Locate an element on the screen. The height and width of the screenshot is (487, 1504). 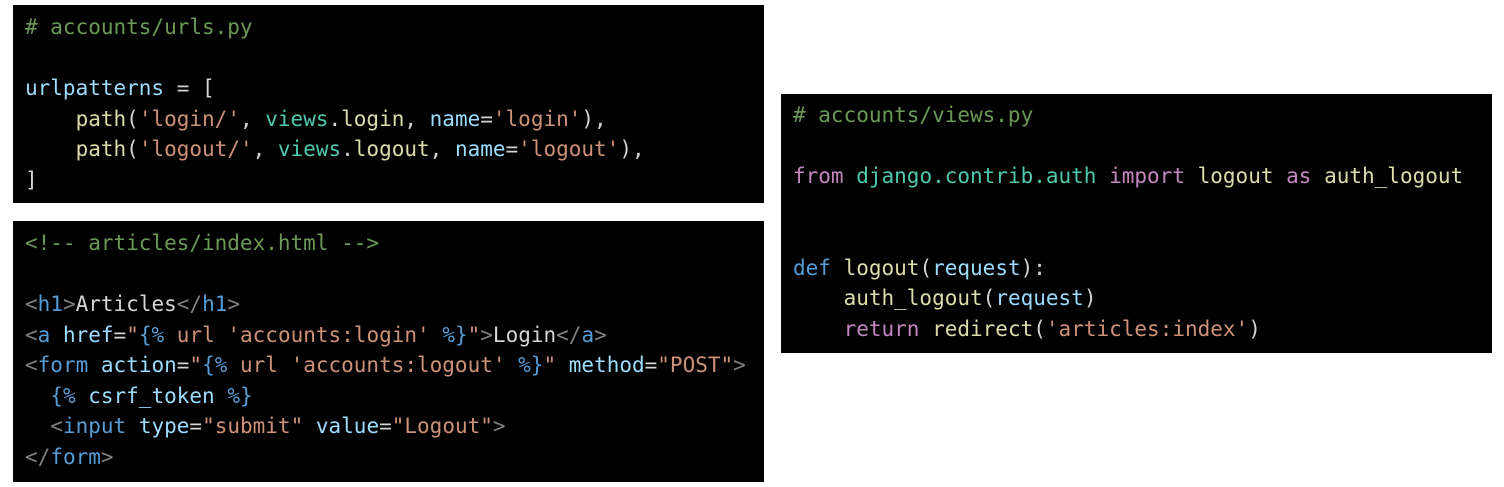
code-token-keyword: as is located at coordinates (1299, 176).